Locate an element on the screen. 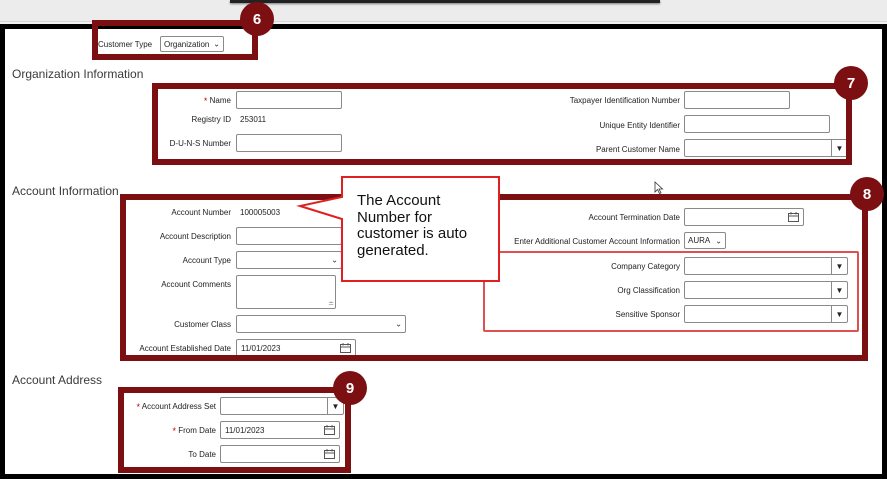  step-badge-9: 9 is located at coordinates (350, 388).